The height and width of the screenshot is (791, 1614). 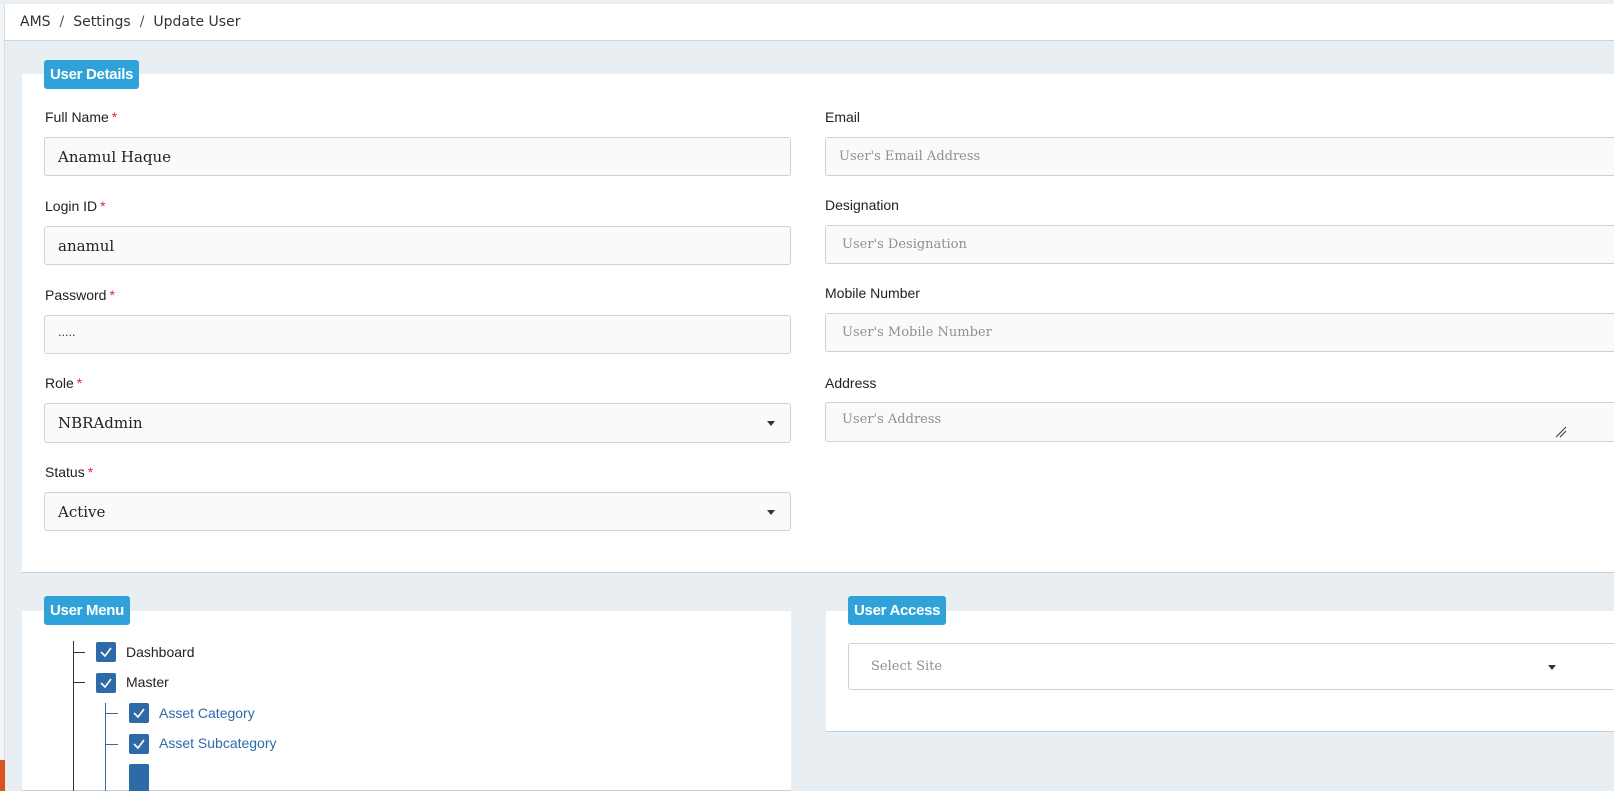 What do you see at coordinates (897, 610) in the screenshot?
I see `user-access-title: User Access` at bounding box center [897, 610].